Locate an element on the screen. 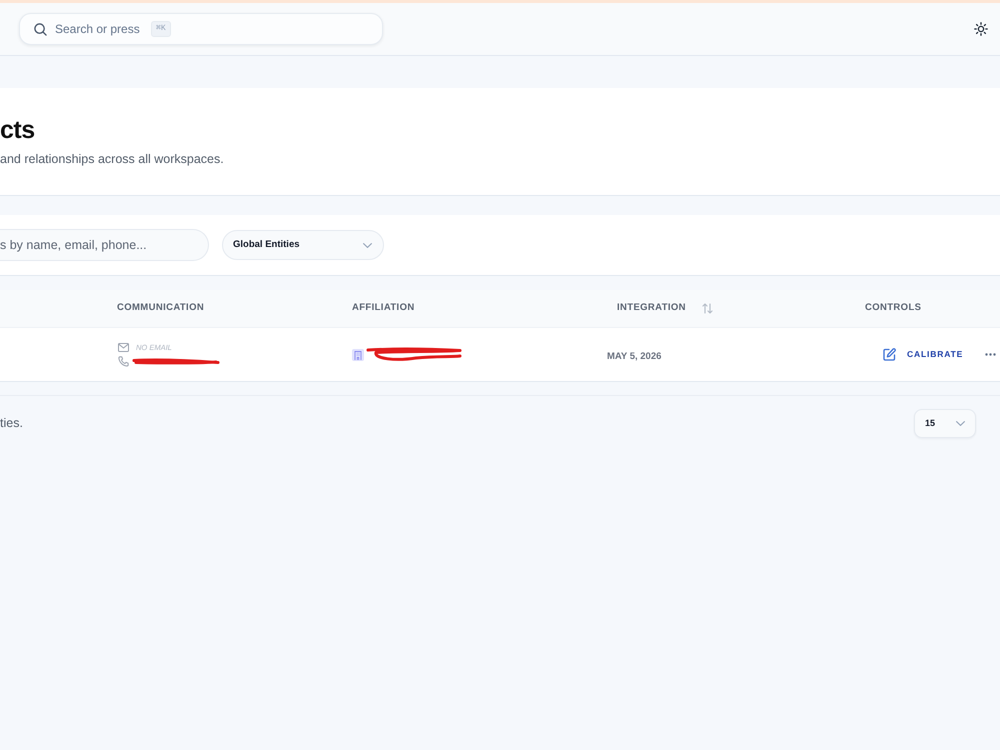  page-size-select: 15 is located at coordinates (945, 423).